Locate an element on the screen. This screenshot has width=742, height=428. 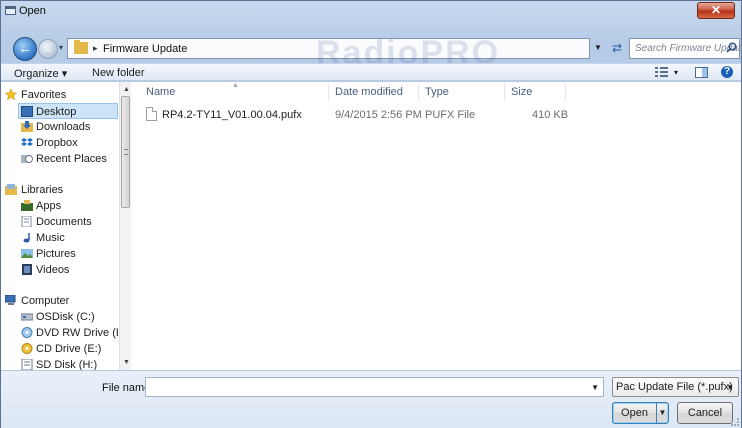
preview-pane-icon is located at coordinates (701, 72).